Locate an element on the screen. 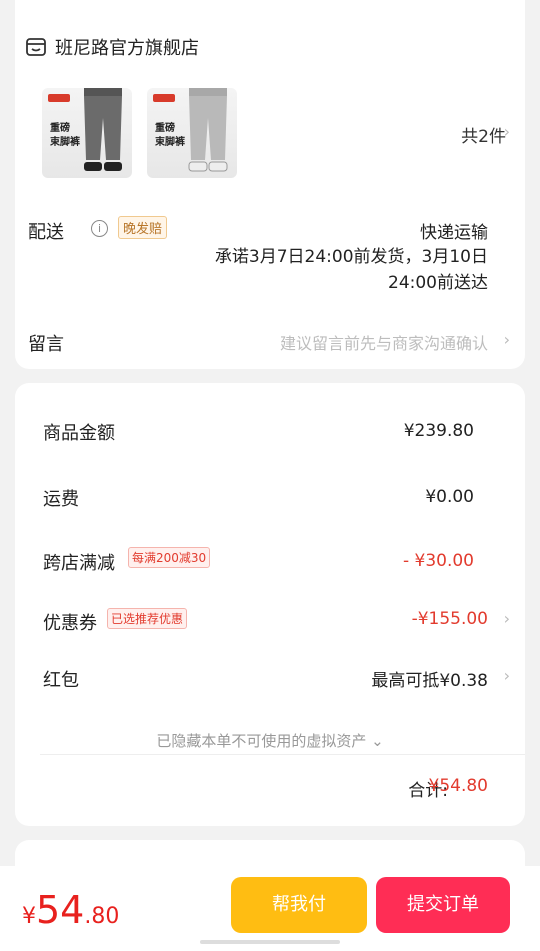  coupon-badge: 已选推荐优惠 is located at coordinates (147, 618).